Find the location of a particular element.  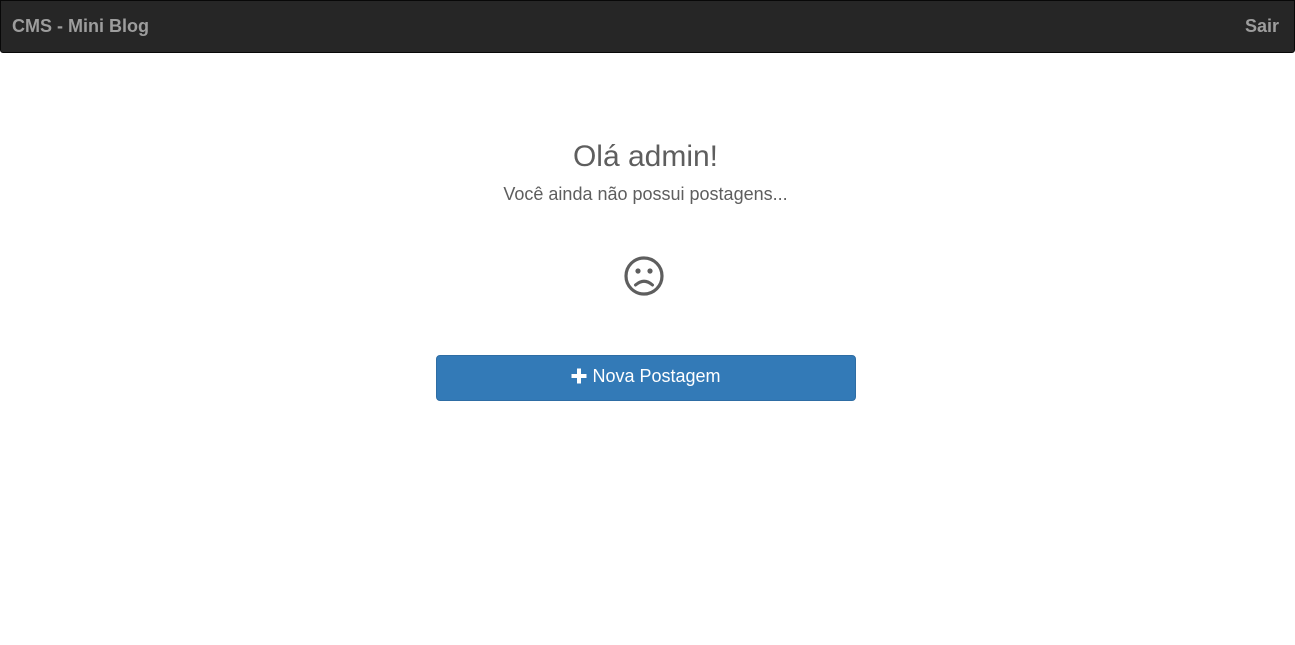

new-post-button: Nova Postagem is located at coordinates (646, 378).